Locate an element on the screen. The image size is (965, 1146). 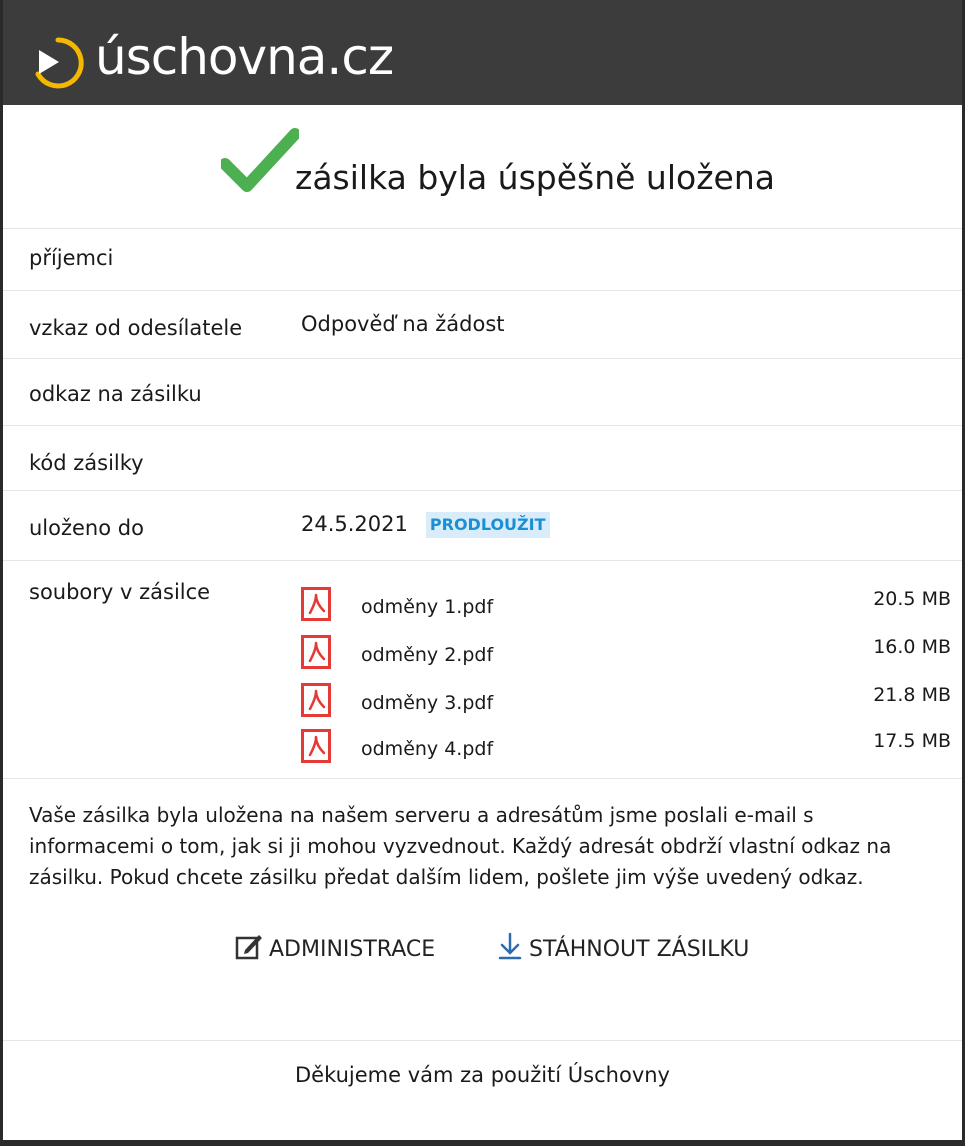
message-row: vzkaz od odesílatele Odpověď na žádost is located at coordinates (482, 325).